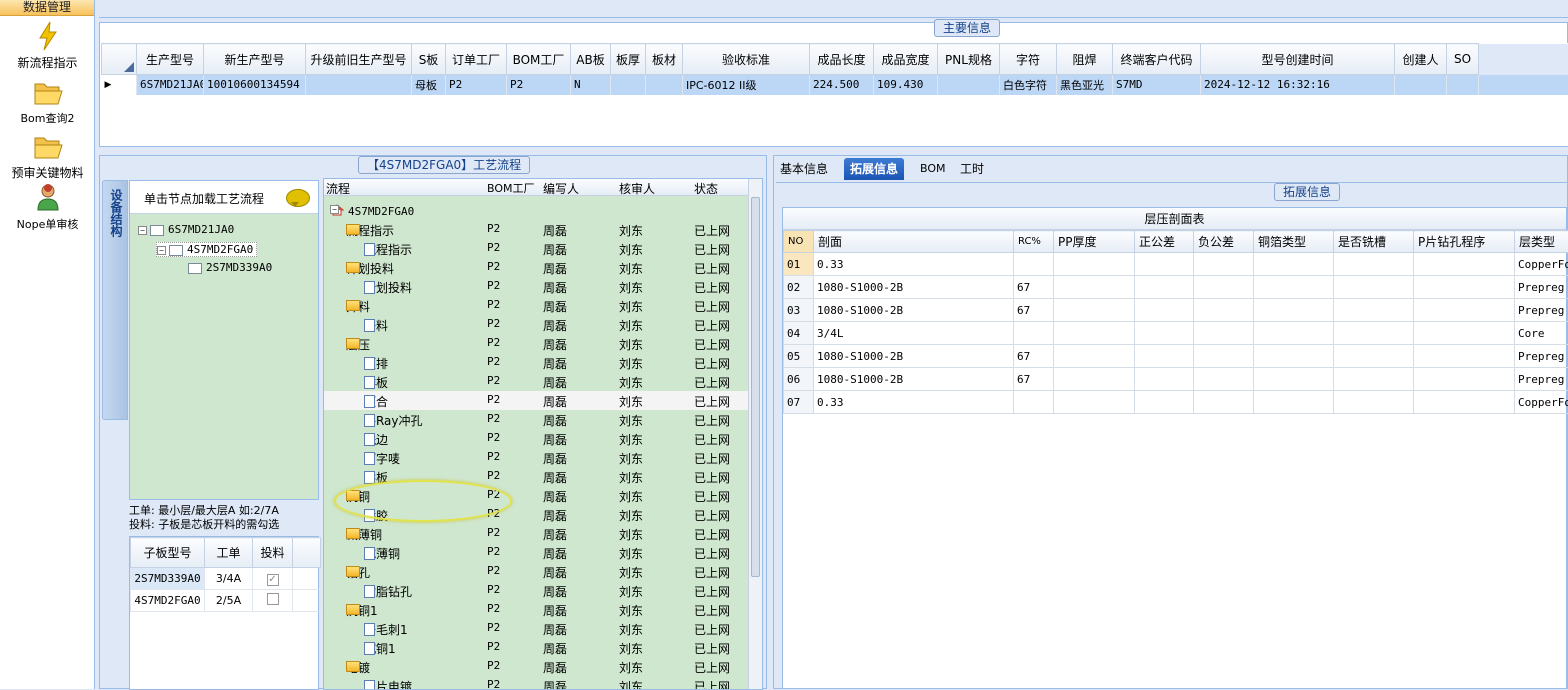  Describe the element at coordinates (1157, 85) in the screenshot. I see `table-cell: S7MD` at that location.